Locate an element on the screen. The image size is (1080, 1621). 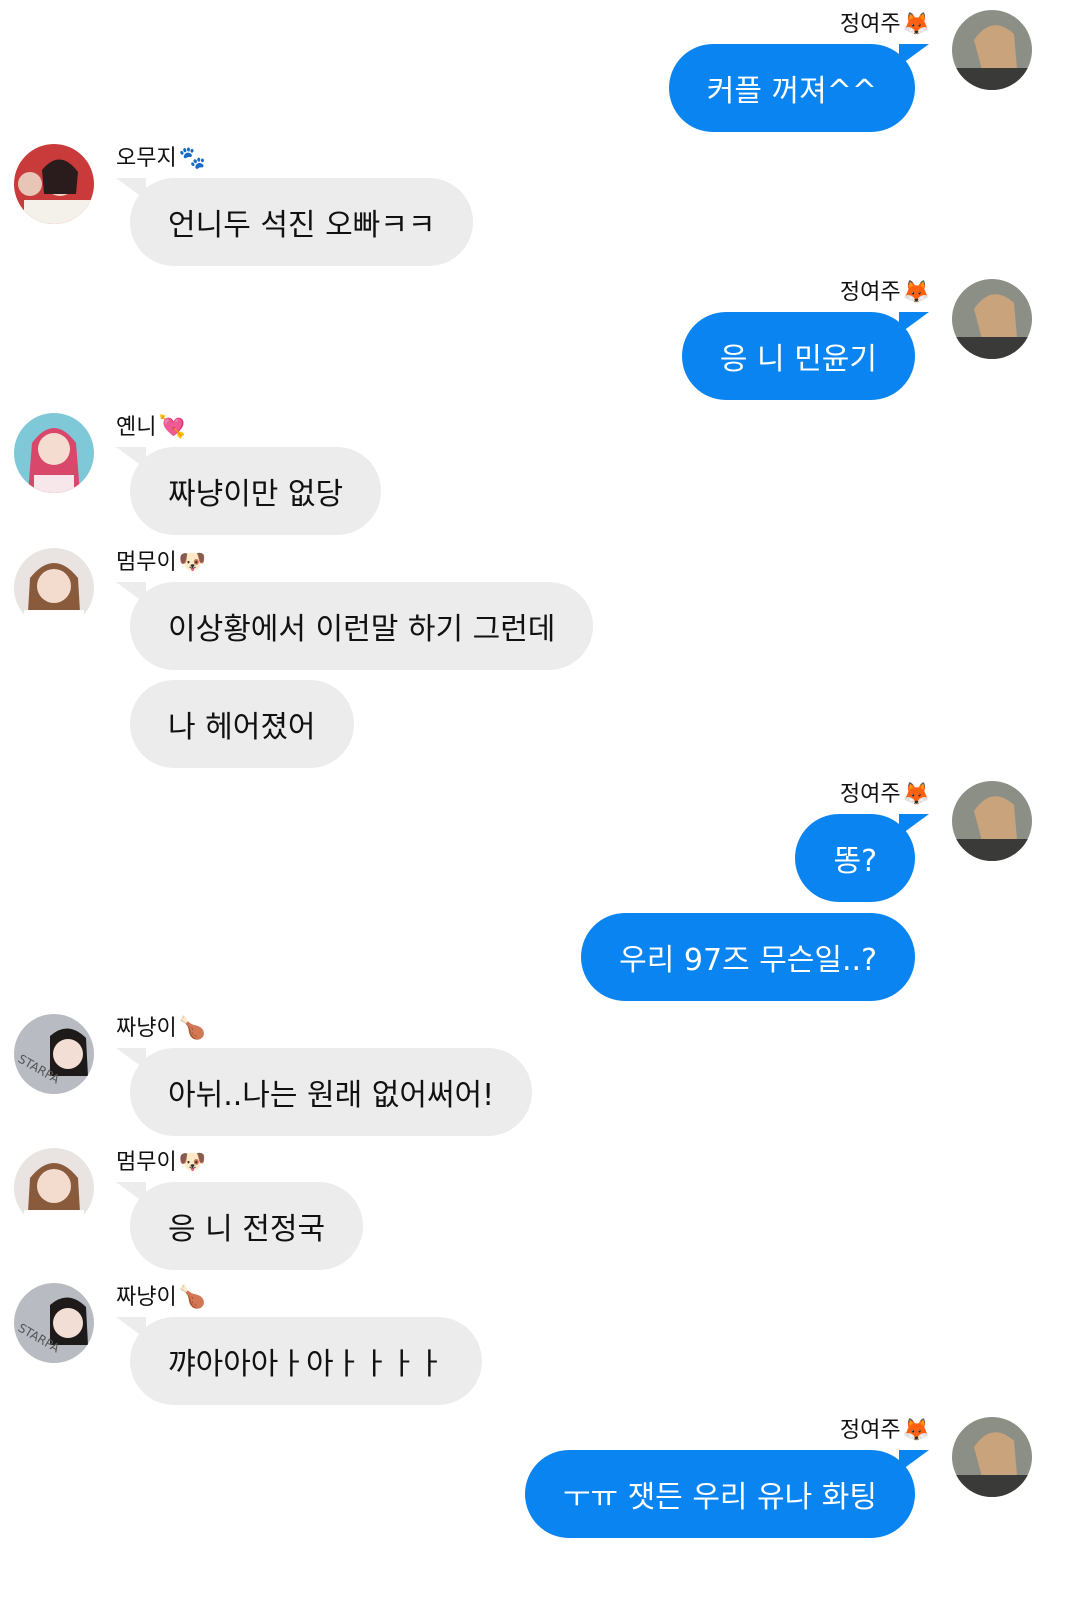
message-bubble-incoming: 꺄아아아ㅏ아ㅏㅏㅏㅏ is located at coordinates (299, 1361).